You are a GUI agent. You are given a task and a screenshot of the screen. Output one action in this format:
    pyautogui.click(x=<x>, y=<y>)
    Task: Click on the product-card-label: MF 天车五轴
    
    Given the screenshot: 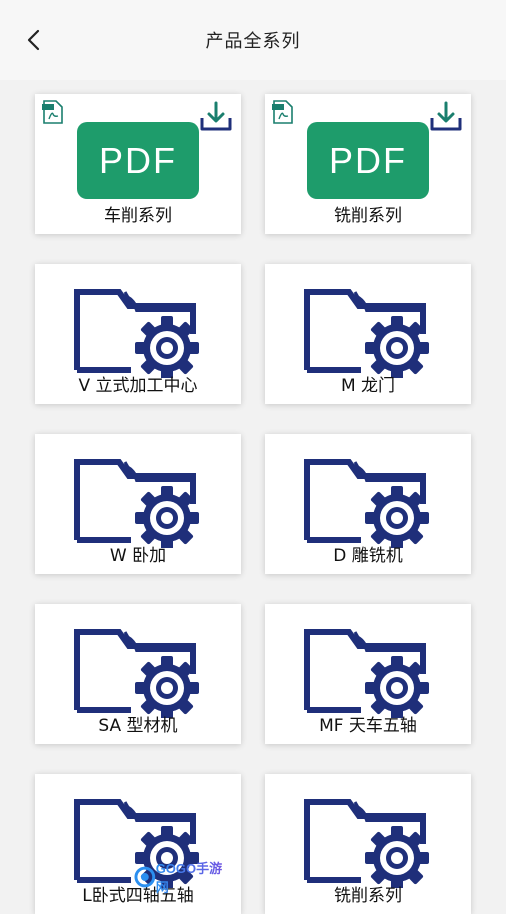 What is the action you would take?
    pyautogui.click(x=368, y=726)
    